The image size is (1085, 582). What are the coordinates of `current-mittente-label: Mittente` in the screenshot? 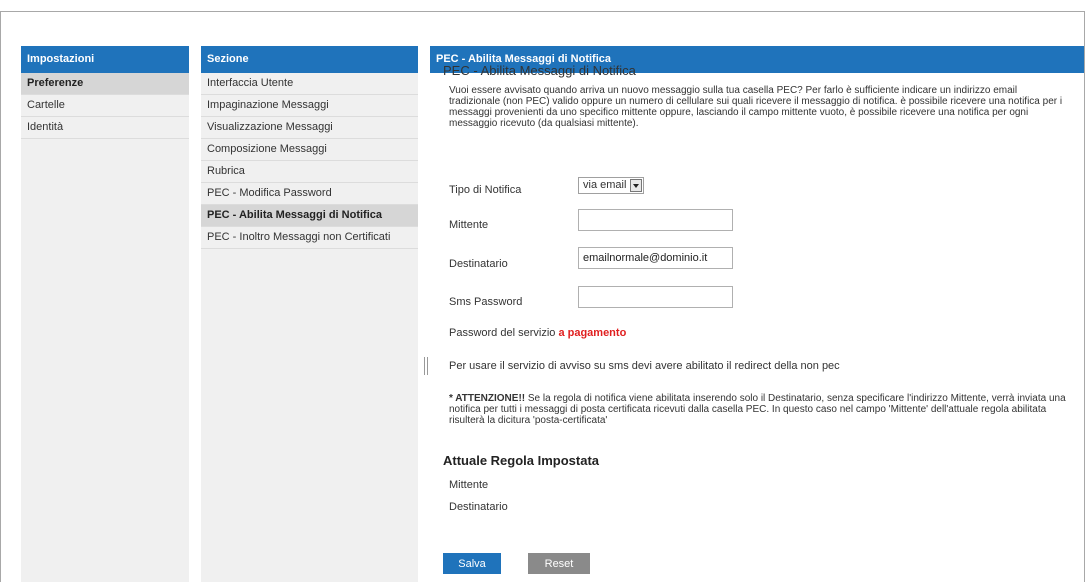 It's located at (469, 485).